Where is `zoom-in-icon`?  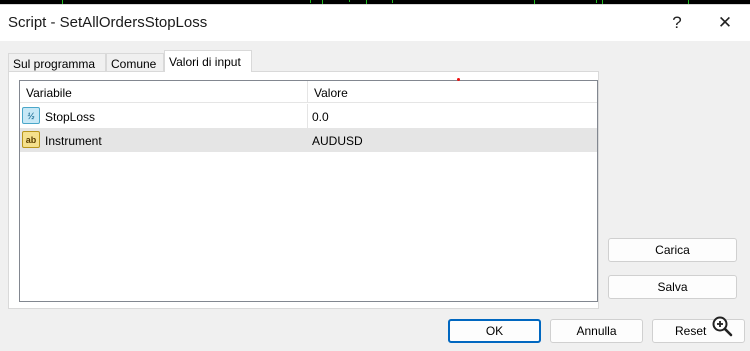
zoom-in-icon is located at coordinates (722, 326).